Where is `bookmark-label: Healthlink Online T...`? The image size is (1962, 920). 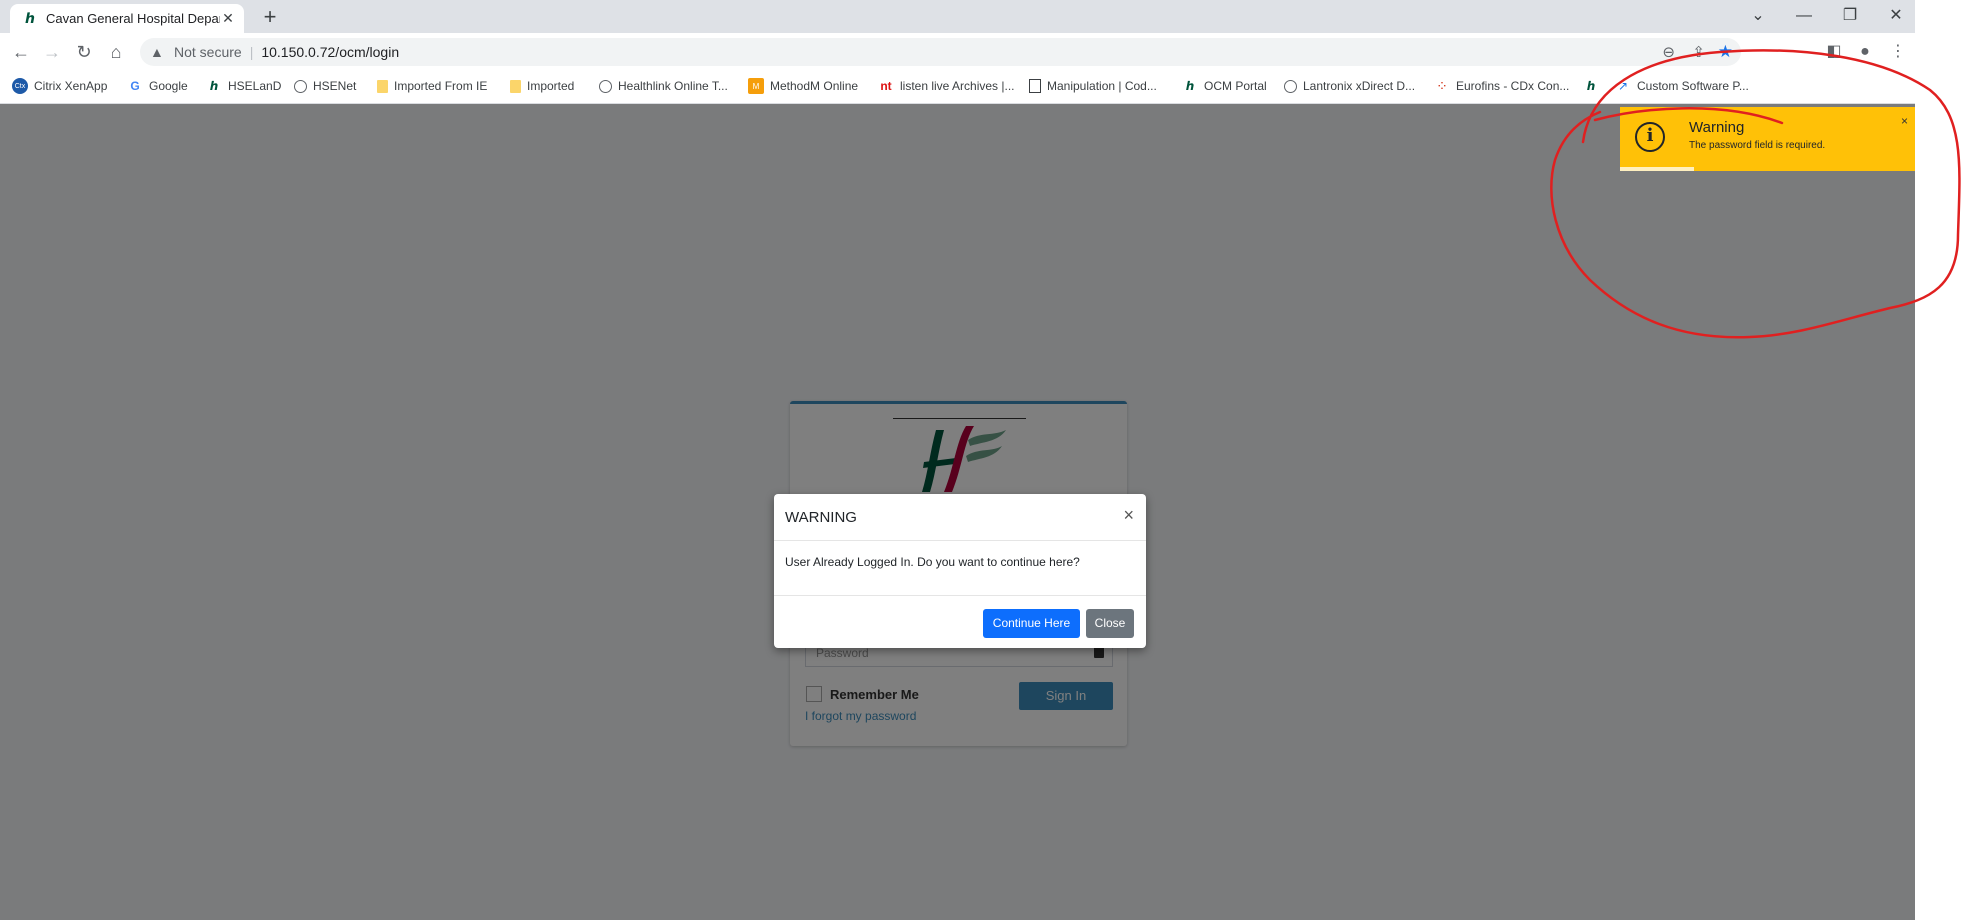 bookmark-label: Healthlink Online T... is located at coordinates (673, 86).